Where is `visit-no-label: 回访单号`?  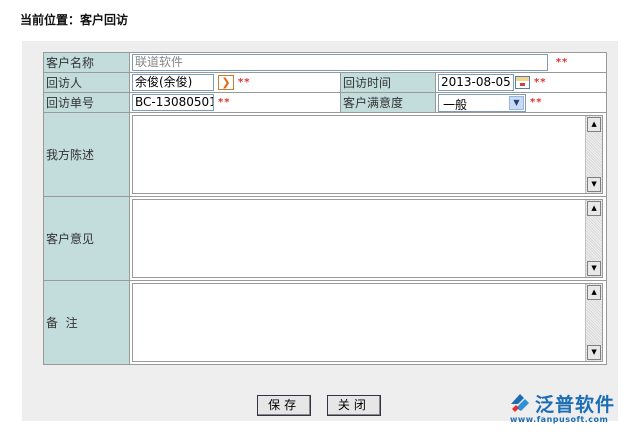
visit-no-label: 回访单号 is located at coordinates (86, 102).